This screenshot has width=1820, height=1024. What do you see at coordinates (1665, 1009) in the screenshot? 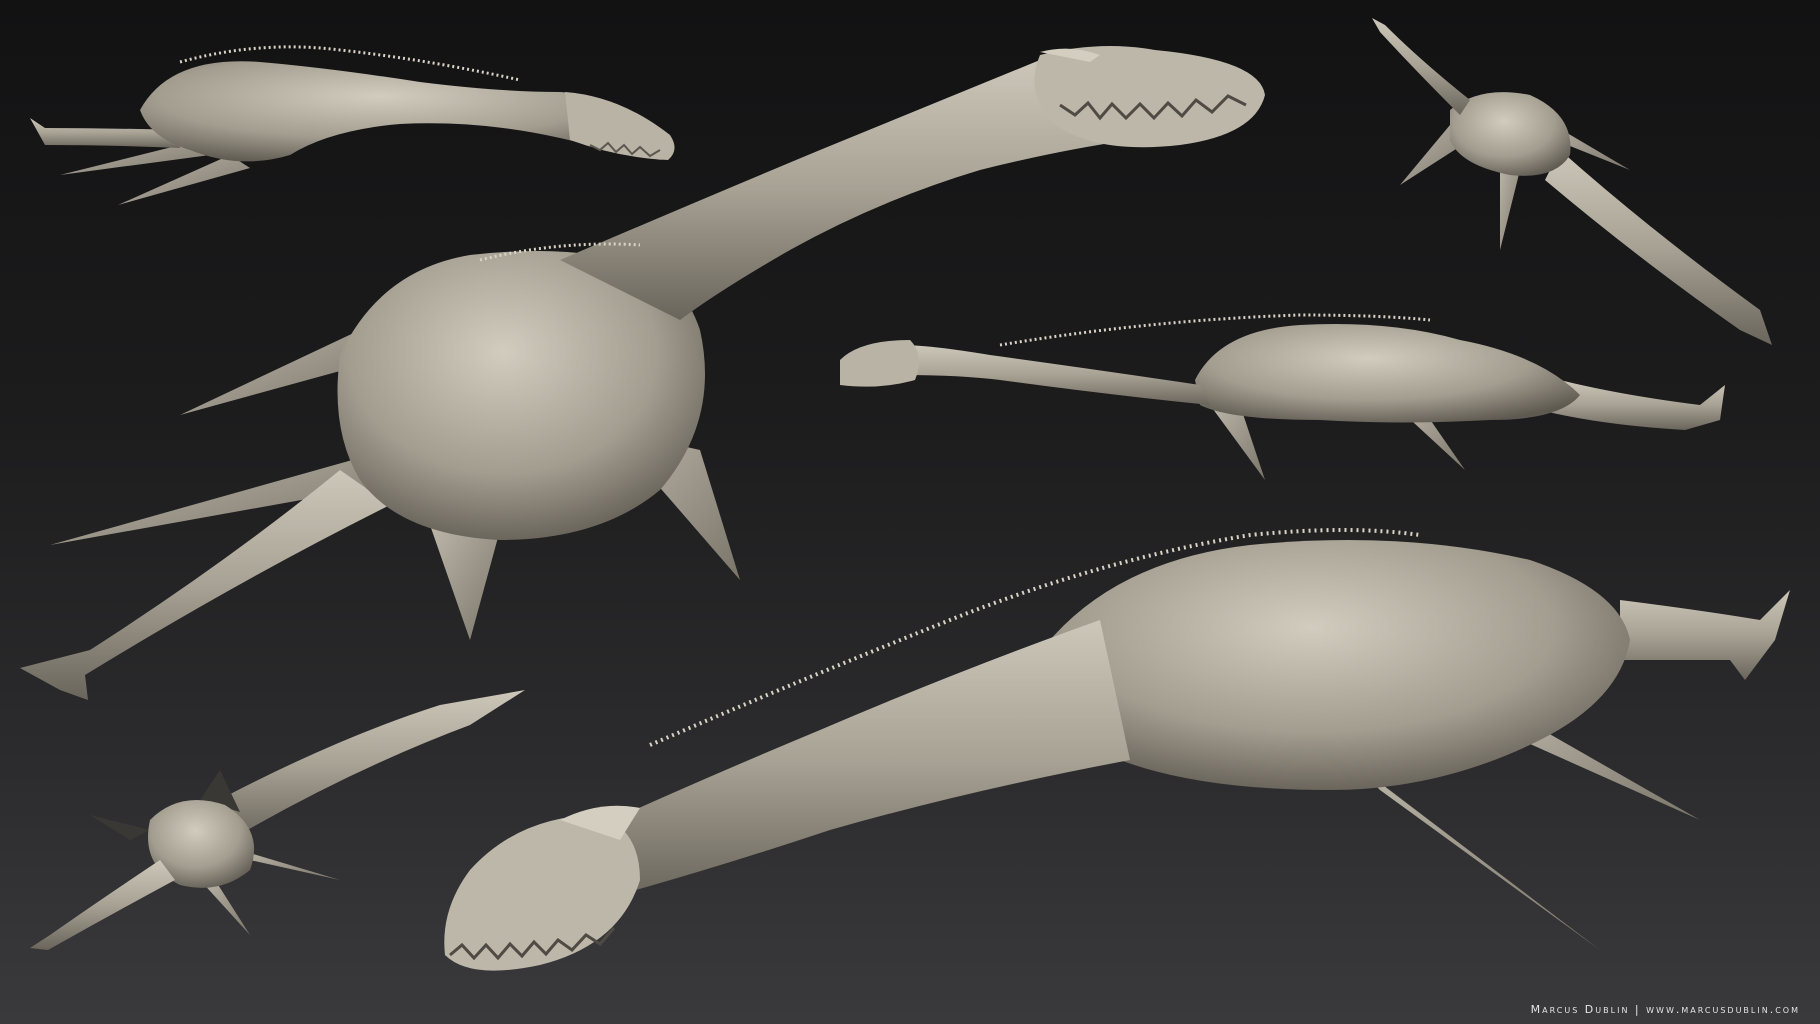
I see `artist-credit: Marcus Dublin | www.marcusdublin.com` at bounding box center [1665, 1009].